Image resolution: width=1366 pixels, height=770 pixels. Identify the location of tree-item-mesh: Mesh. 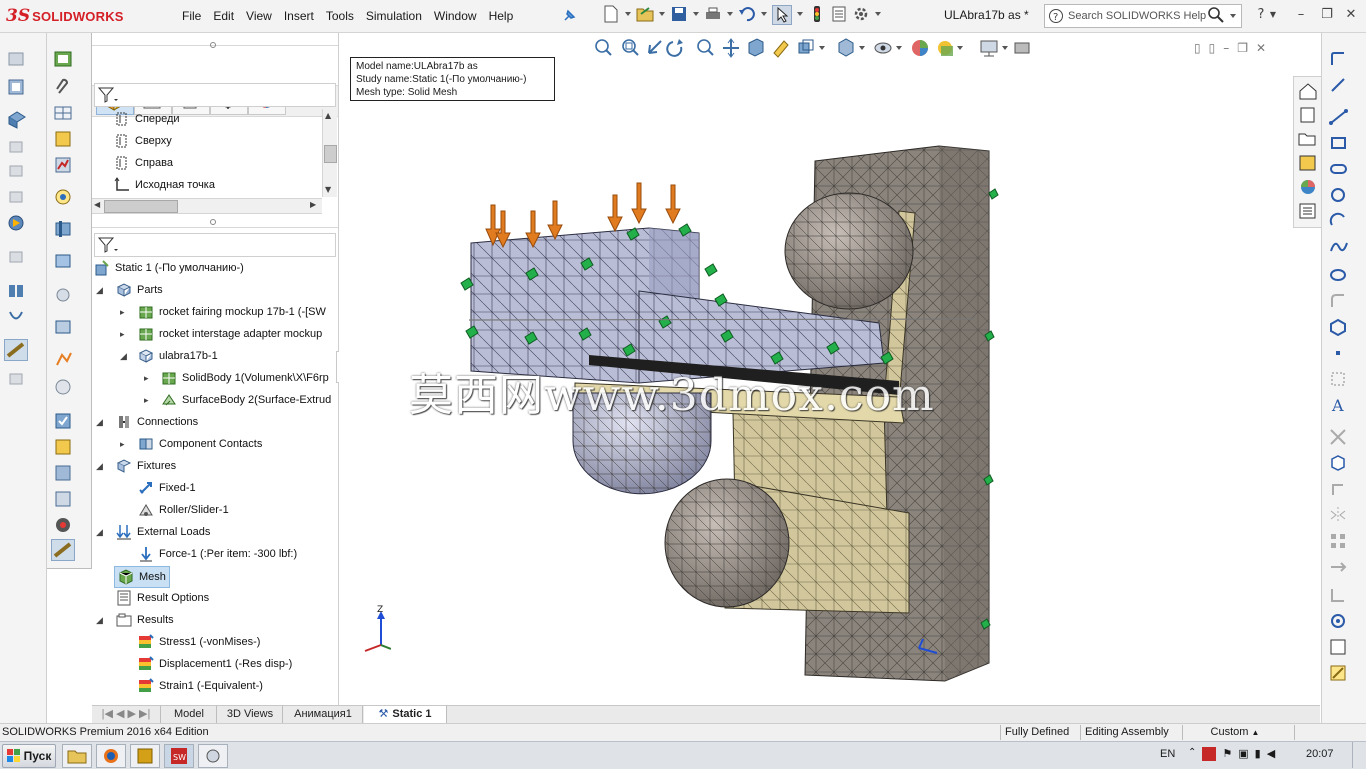
(142, 577).